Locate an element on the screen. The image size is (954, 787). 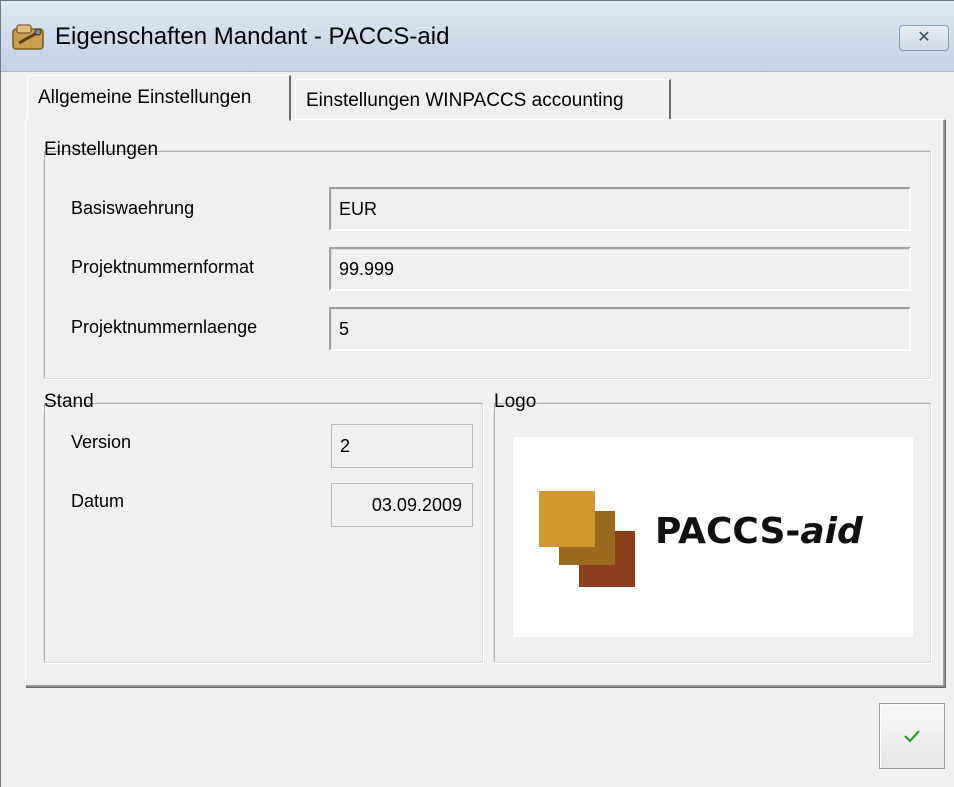
logo-legend: Logo is located at coordinates (515, 401).